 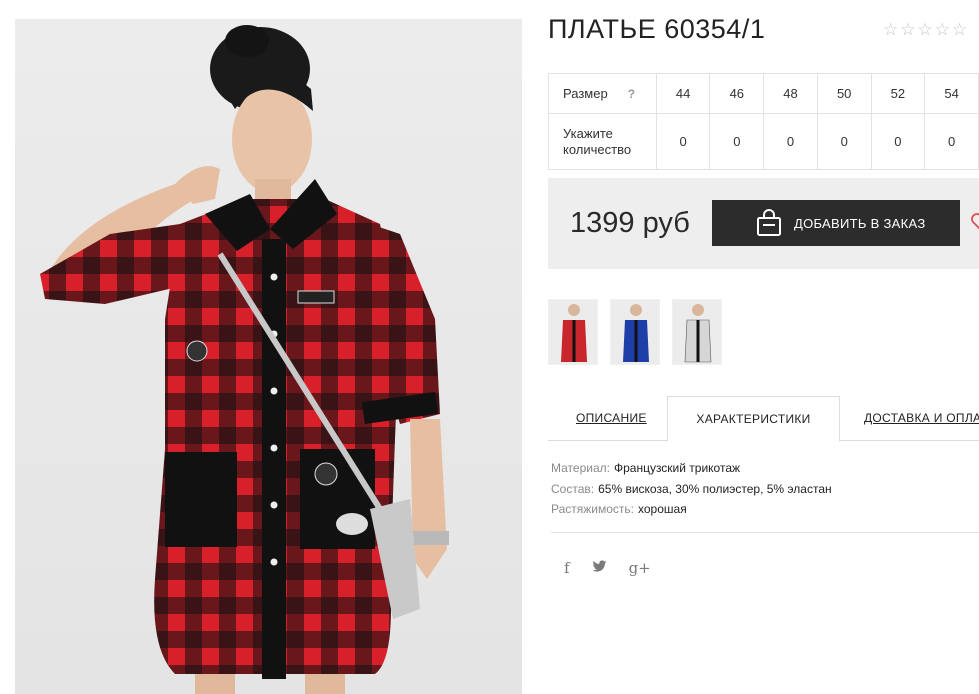 What do you see at coordinates (790, 93) in the screenshot?
I see `size-48: 48` at bounding box center [790, 93].